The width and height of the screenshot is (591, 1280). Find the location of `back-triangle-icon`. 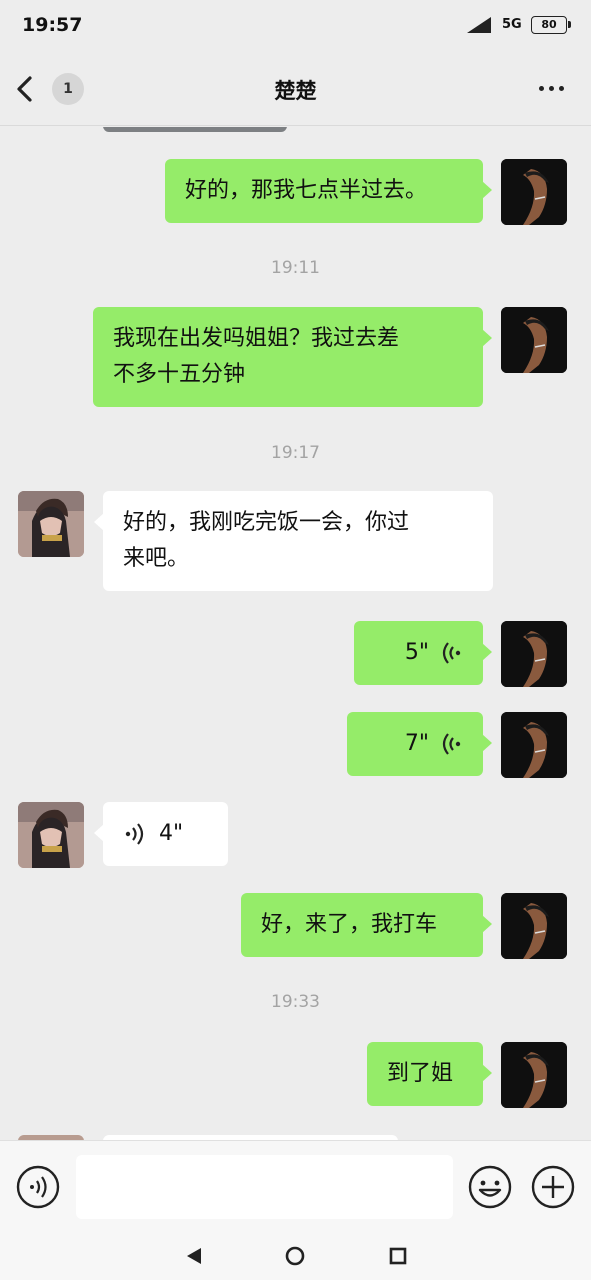

back-triangle-icon is located at coordinates (195, 1256).